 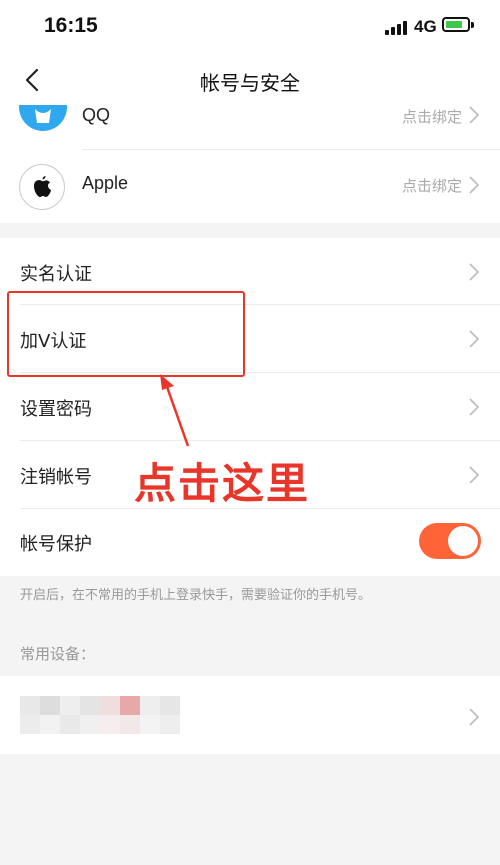 I want to click on bindings-section: QQ 点击绑定 Apple 点击绑定, so click(x=250, y=164).